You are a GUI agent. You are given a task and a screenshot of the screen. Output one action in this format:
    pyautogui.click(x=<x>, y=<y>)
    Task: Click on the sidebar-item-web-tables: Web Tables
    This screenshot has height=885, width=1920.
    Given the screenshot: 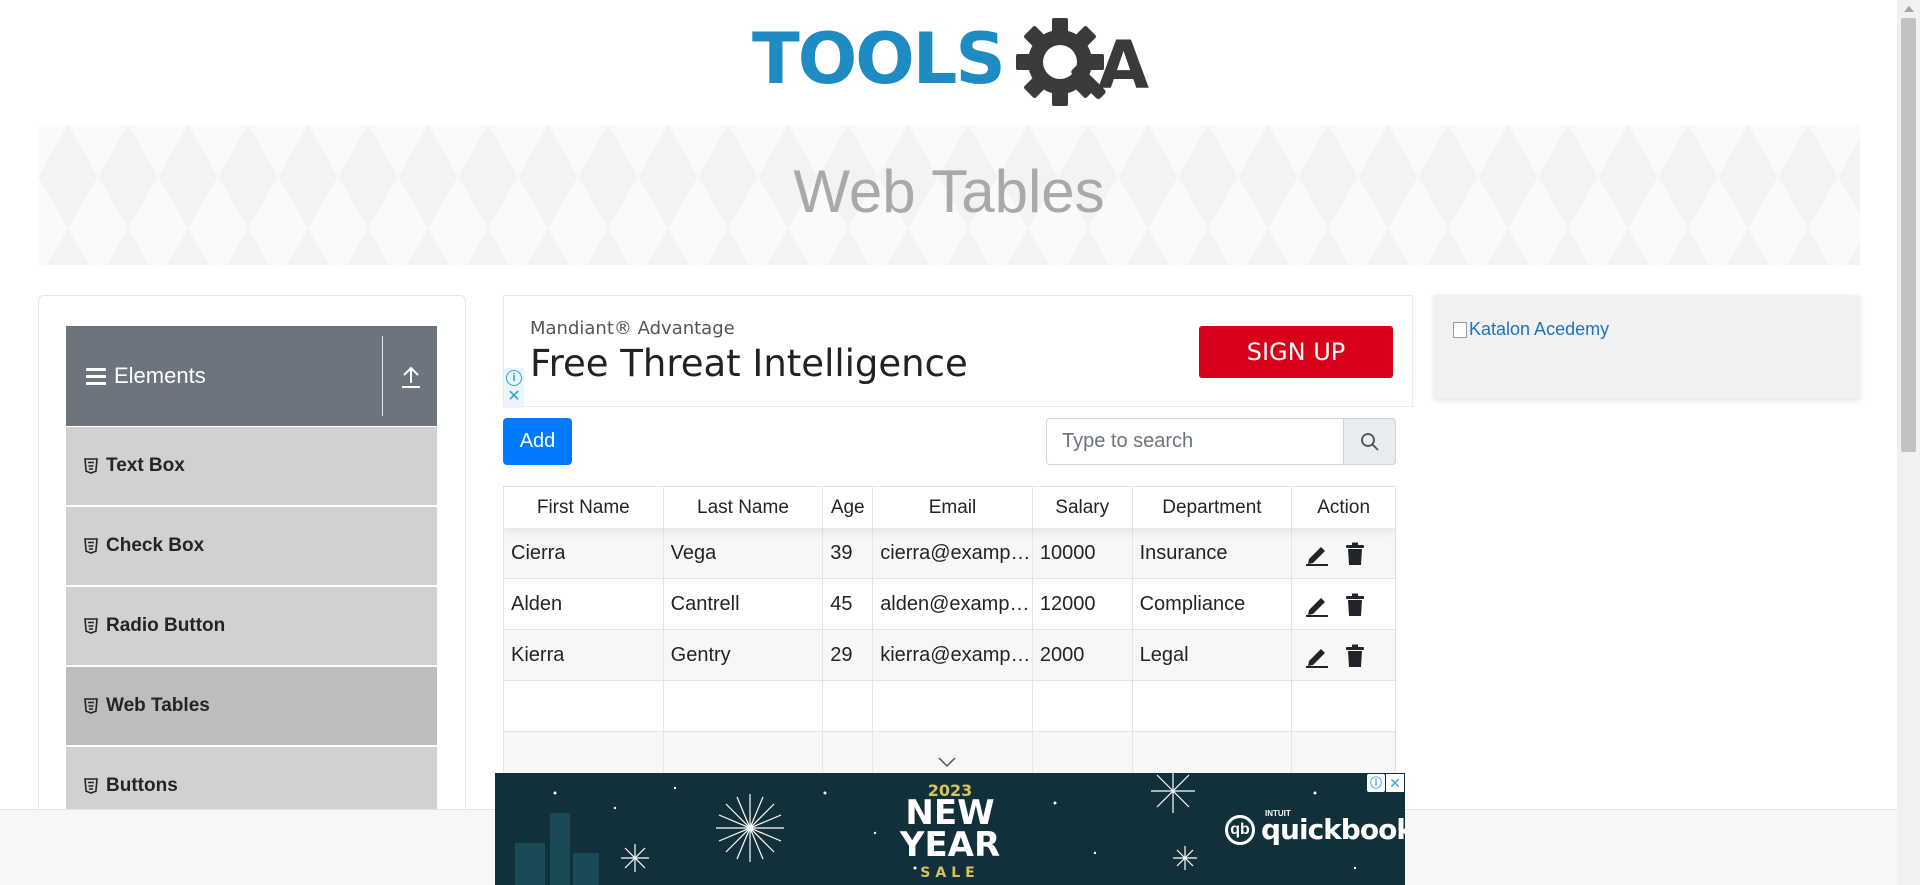 What is the action you would take?
    pyautogui.click(x=251, y=706)
    